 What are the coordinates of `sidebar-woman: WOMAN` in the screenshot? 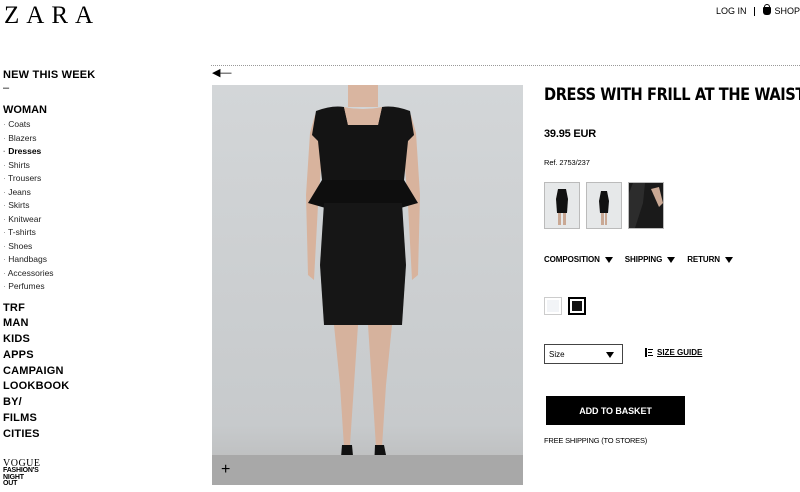 It's located at (63, 110).